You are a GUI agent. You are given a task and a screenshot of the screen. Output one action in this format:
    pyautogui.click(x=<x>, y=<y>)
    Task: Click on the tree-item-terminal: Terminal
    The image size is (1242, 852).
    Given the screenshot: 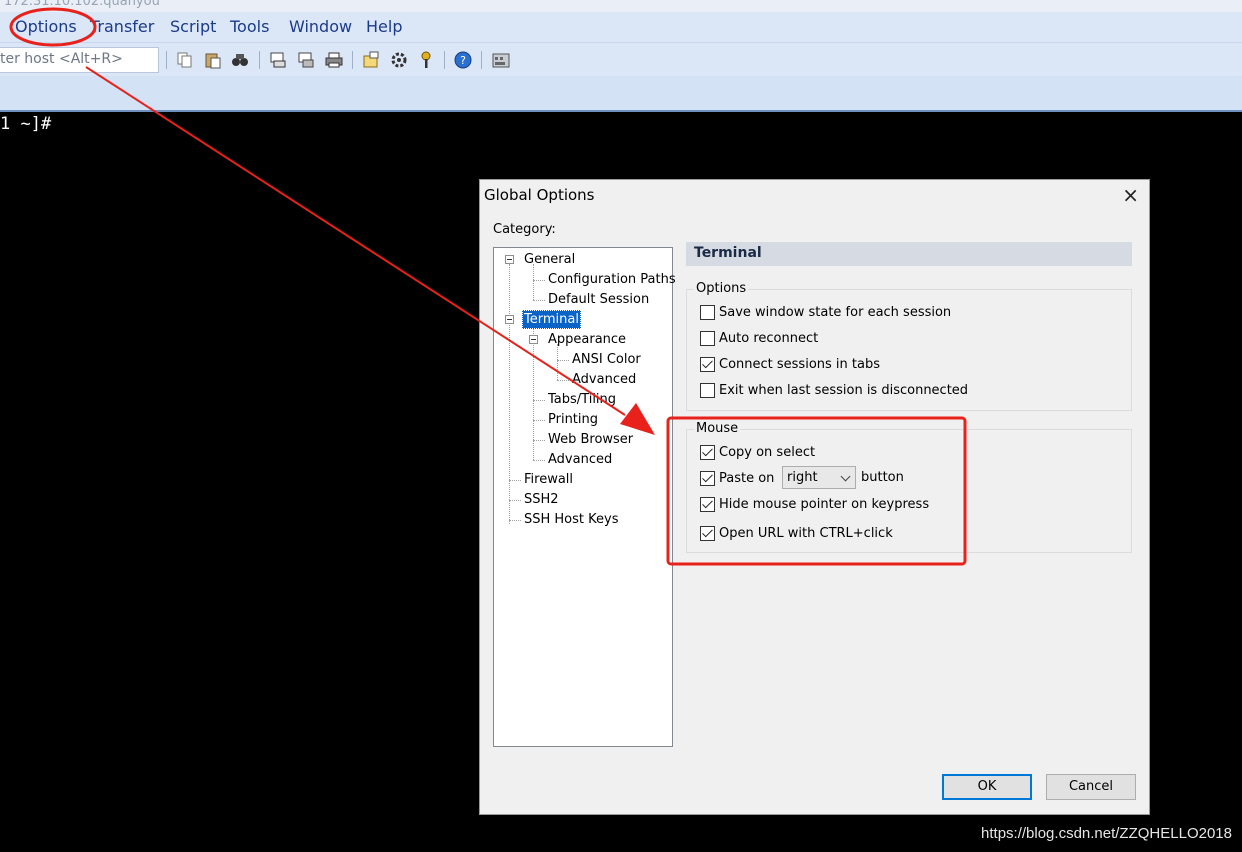 What is the action you would take?
    pyautogui.click(x=551, y=319)
    